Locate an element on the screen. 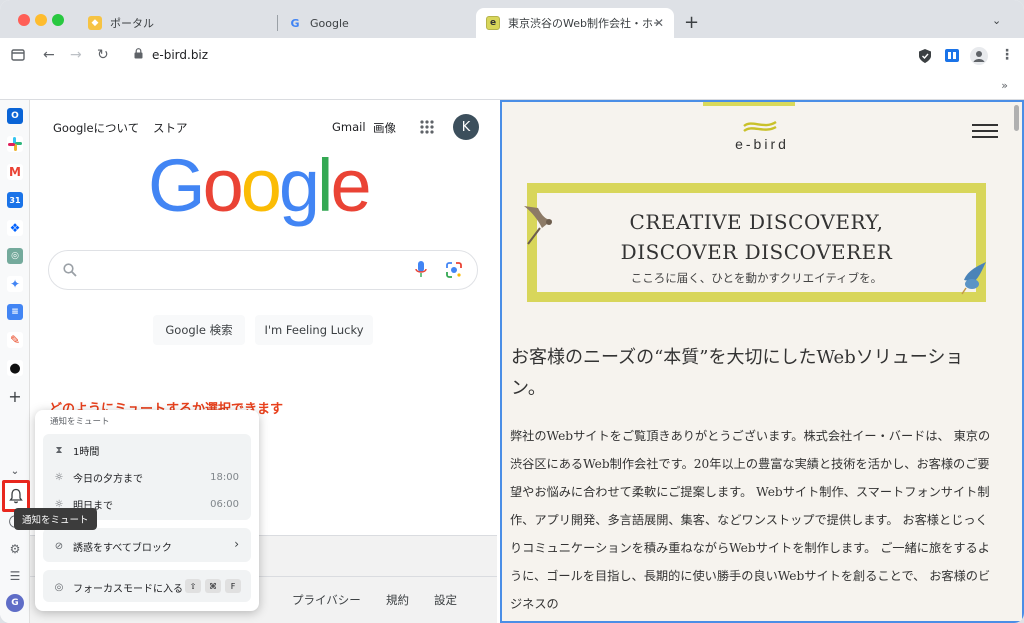 The height and width of the screenshot is (623, 1024). hero-title-line2: DISCOVER DISCOVERER is located at coordinates (756, 252).